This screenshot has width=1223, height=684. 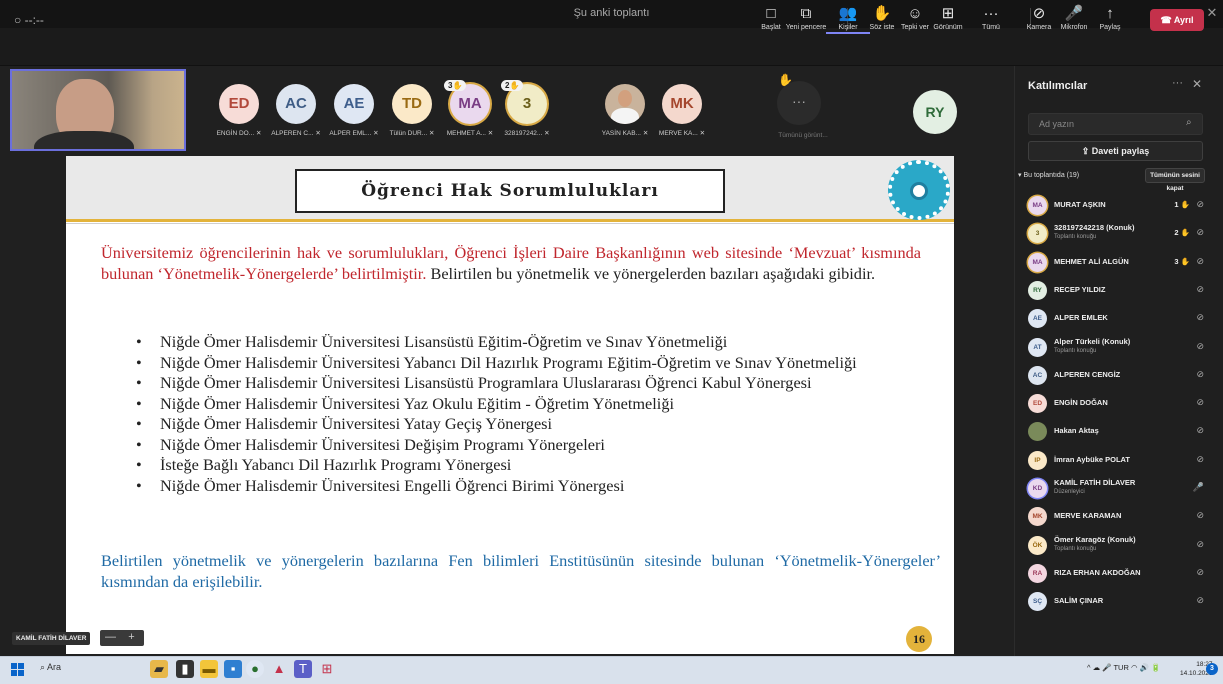 What do you see at coordinates (1037, 573) in the screenshot?
I see `participant-avatar: RA` at bounding box center [1037, 573].